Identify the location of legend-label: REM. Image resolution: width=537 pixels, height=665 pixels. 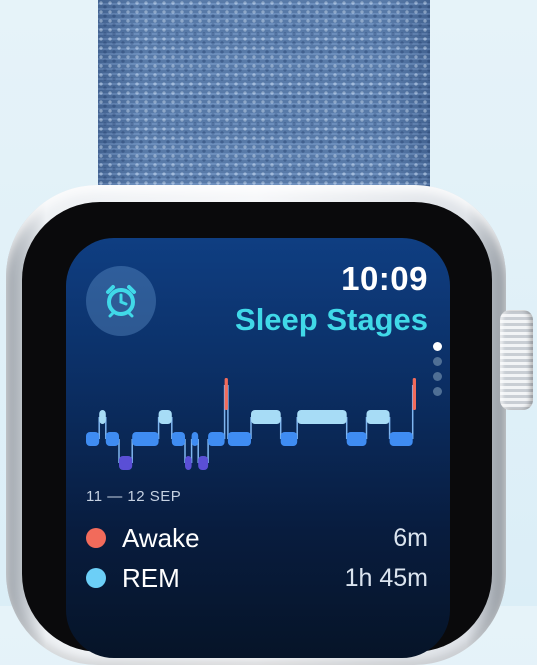
(151, 577).